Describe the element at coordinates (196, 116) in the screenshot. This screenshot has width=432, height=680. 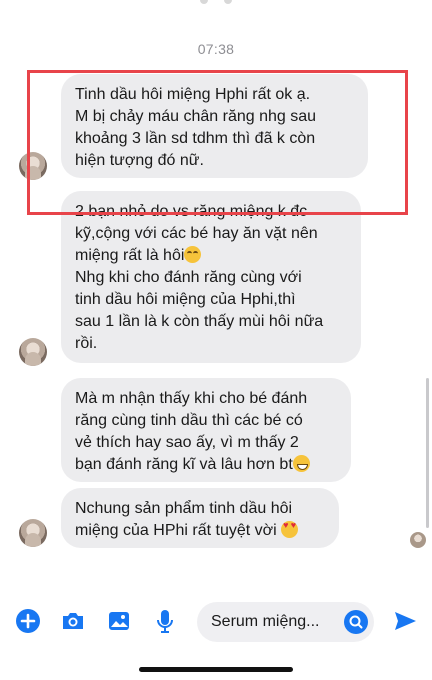
I see `message-line: M bị chảy máu chân răng nhg sau` at that location.